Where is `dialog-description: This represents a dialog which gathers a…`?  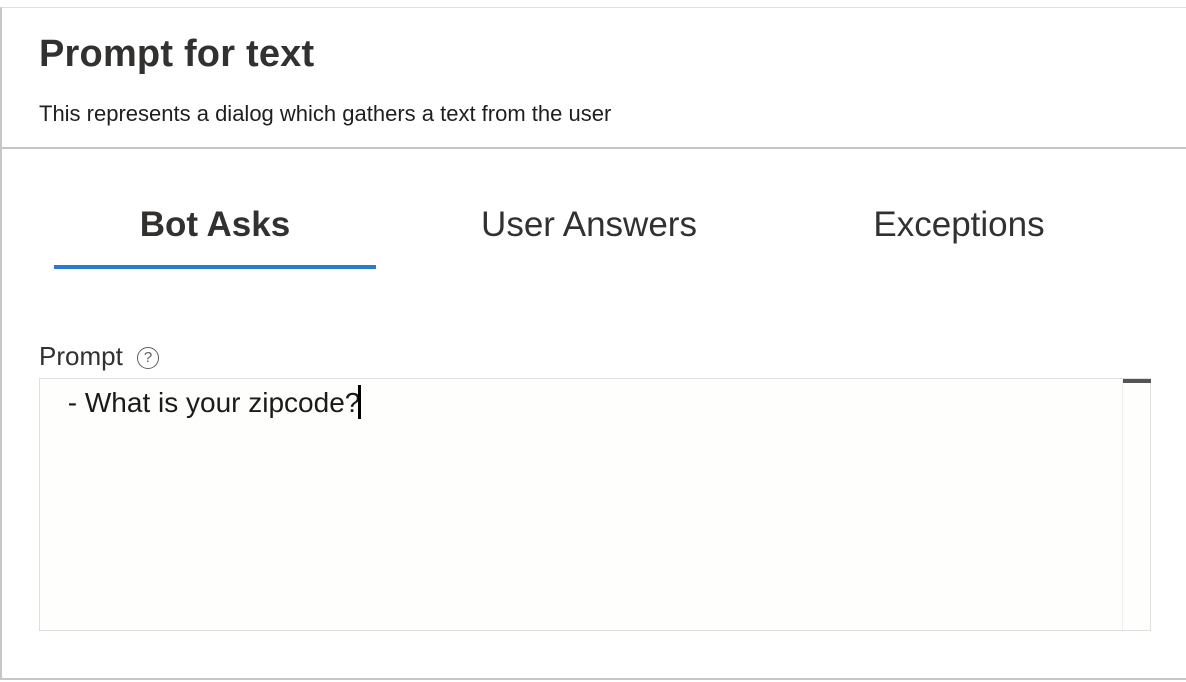 dialog-description: This represents a dialog which gathers a… is located at coordinates (325, 113).